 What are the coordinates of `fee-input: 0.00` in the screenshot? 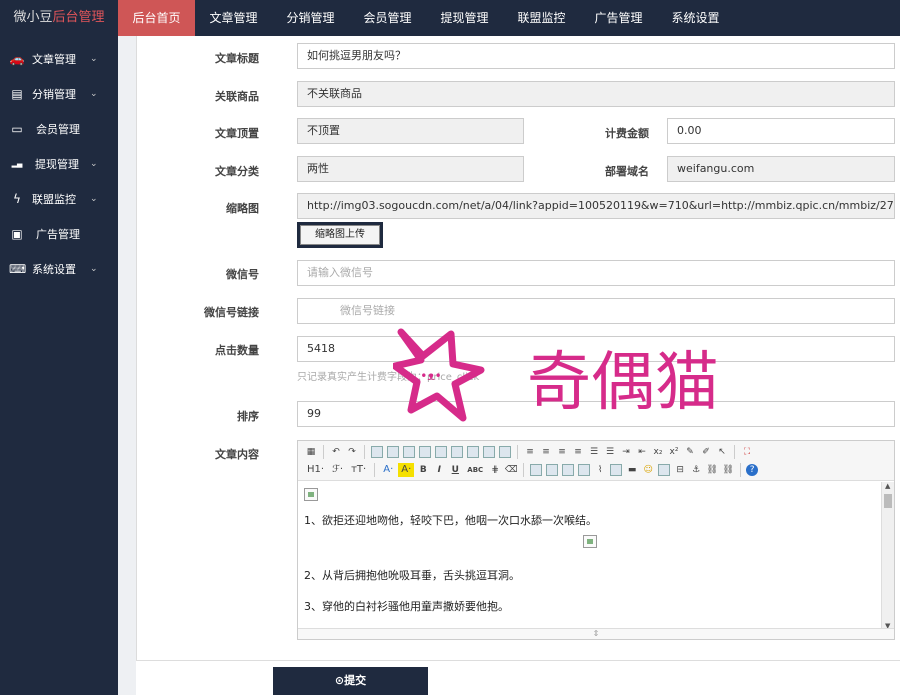 It's located at (781, 131).